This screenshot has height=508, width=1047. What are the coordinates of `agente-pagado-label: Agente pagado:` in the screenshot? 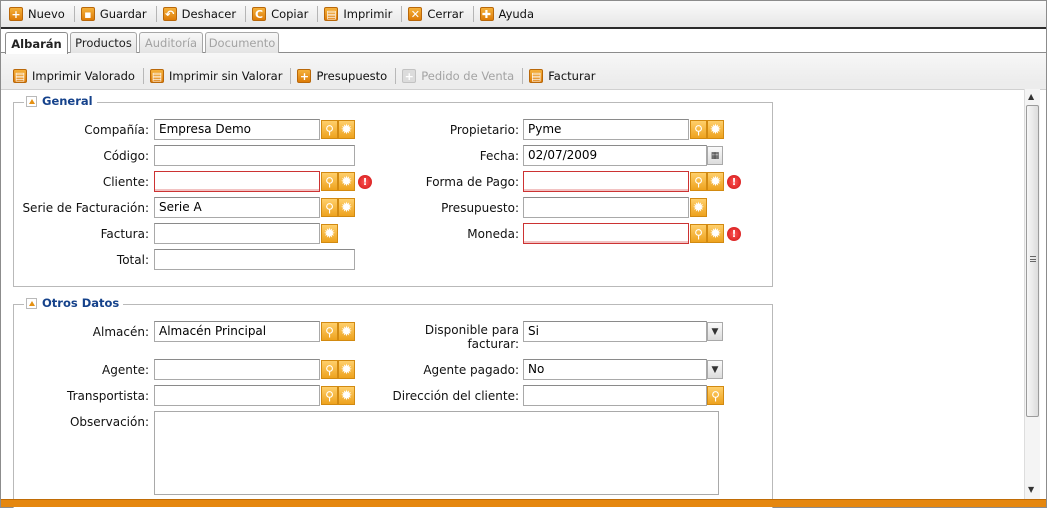 It's located at (471, 370).